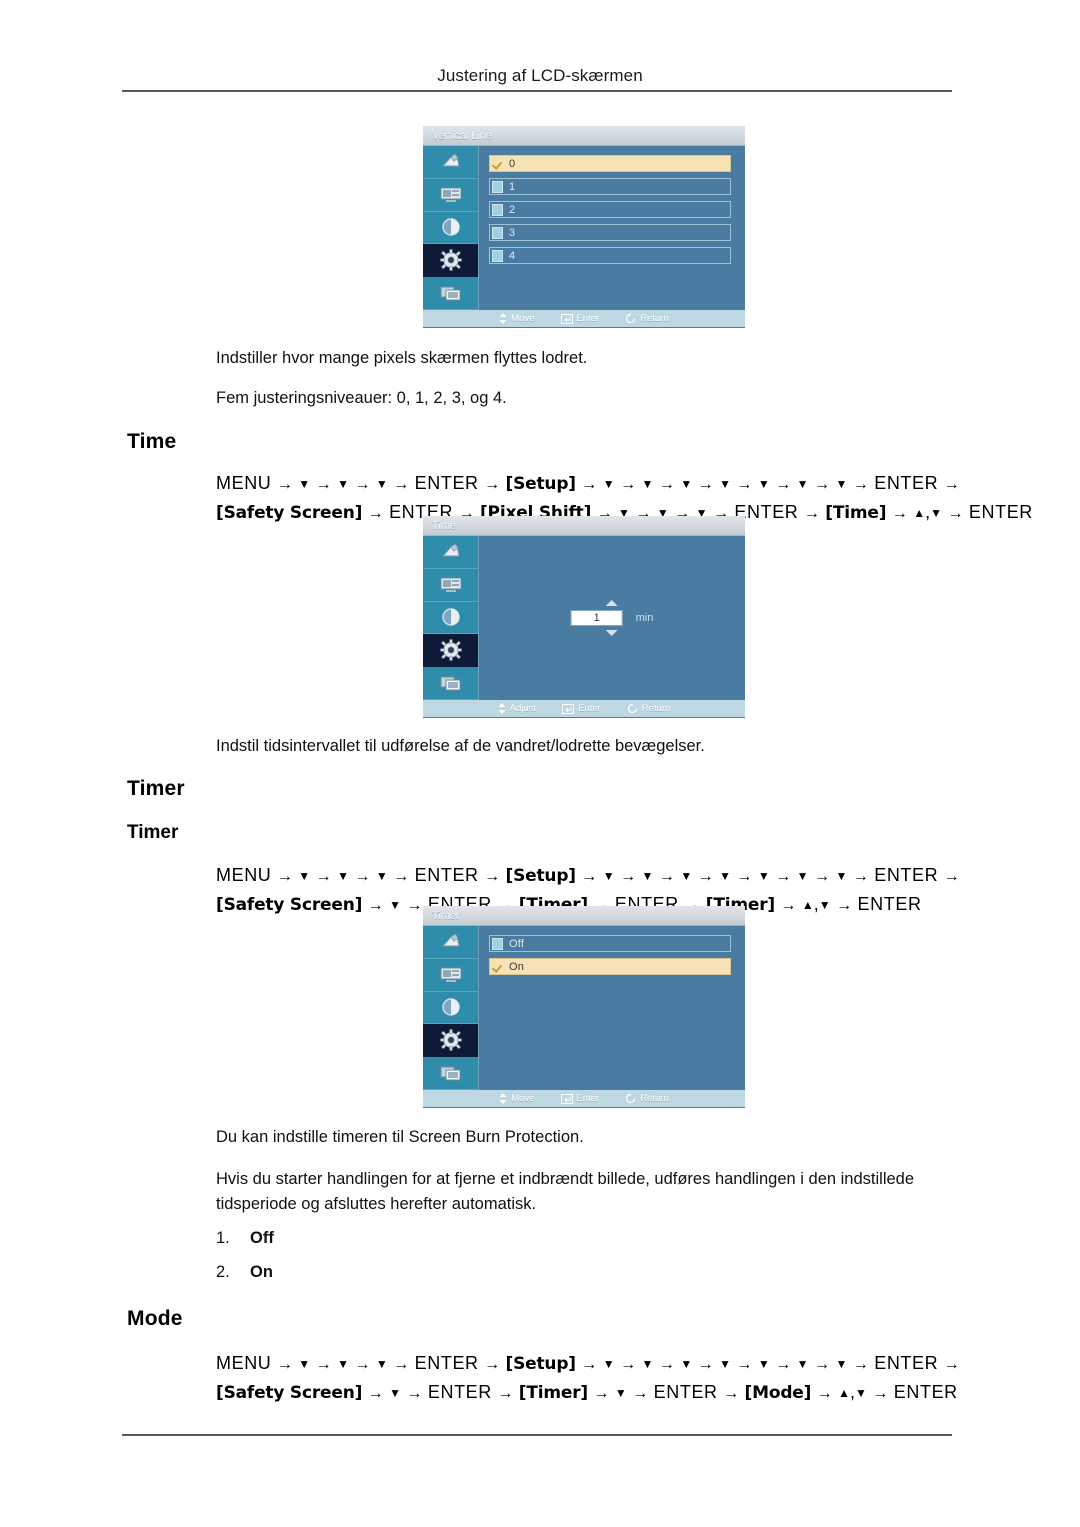  I want to click on up-down-arrows-icon, so click(503, 1098).